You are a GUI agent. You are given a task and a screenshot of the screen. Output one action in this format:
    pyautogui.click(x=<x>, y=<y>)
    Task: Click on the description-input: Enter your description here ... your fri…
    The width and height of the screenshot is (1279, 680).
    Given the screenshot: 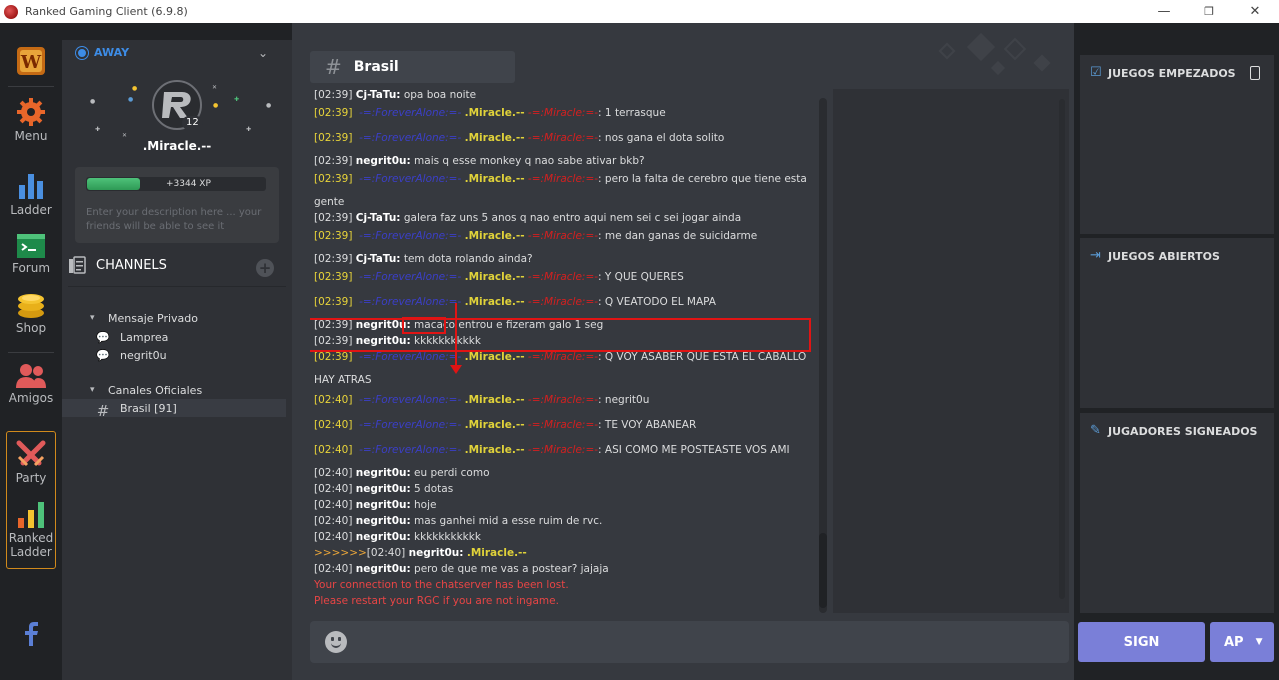 What is the action you would take?
    pyautogui.click(x=179, y=220)
    